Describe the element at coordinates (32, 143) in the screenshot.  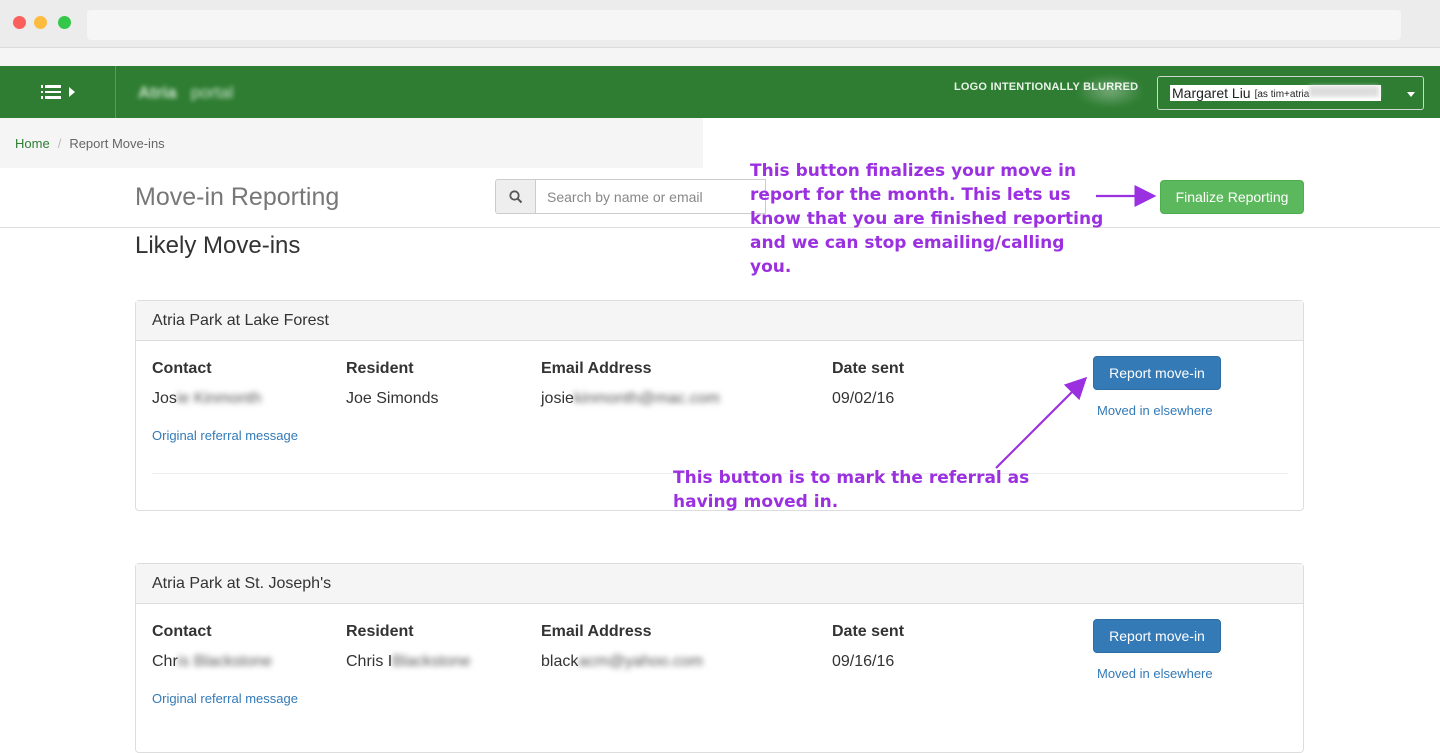
I see `breadcrumb-home-link: Home` at that location.